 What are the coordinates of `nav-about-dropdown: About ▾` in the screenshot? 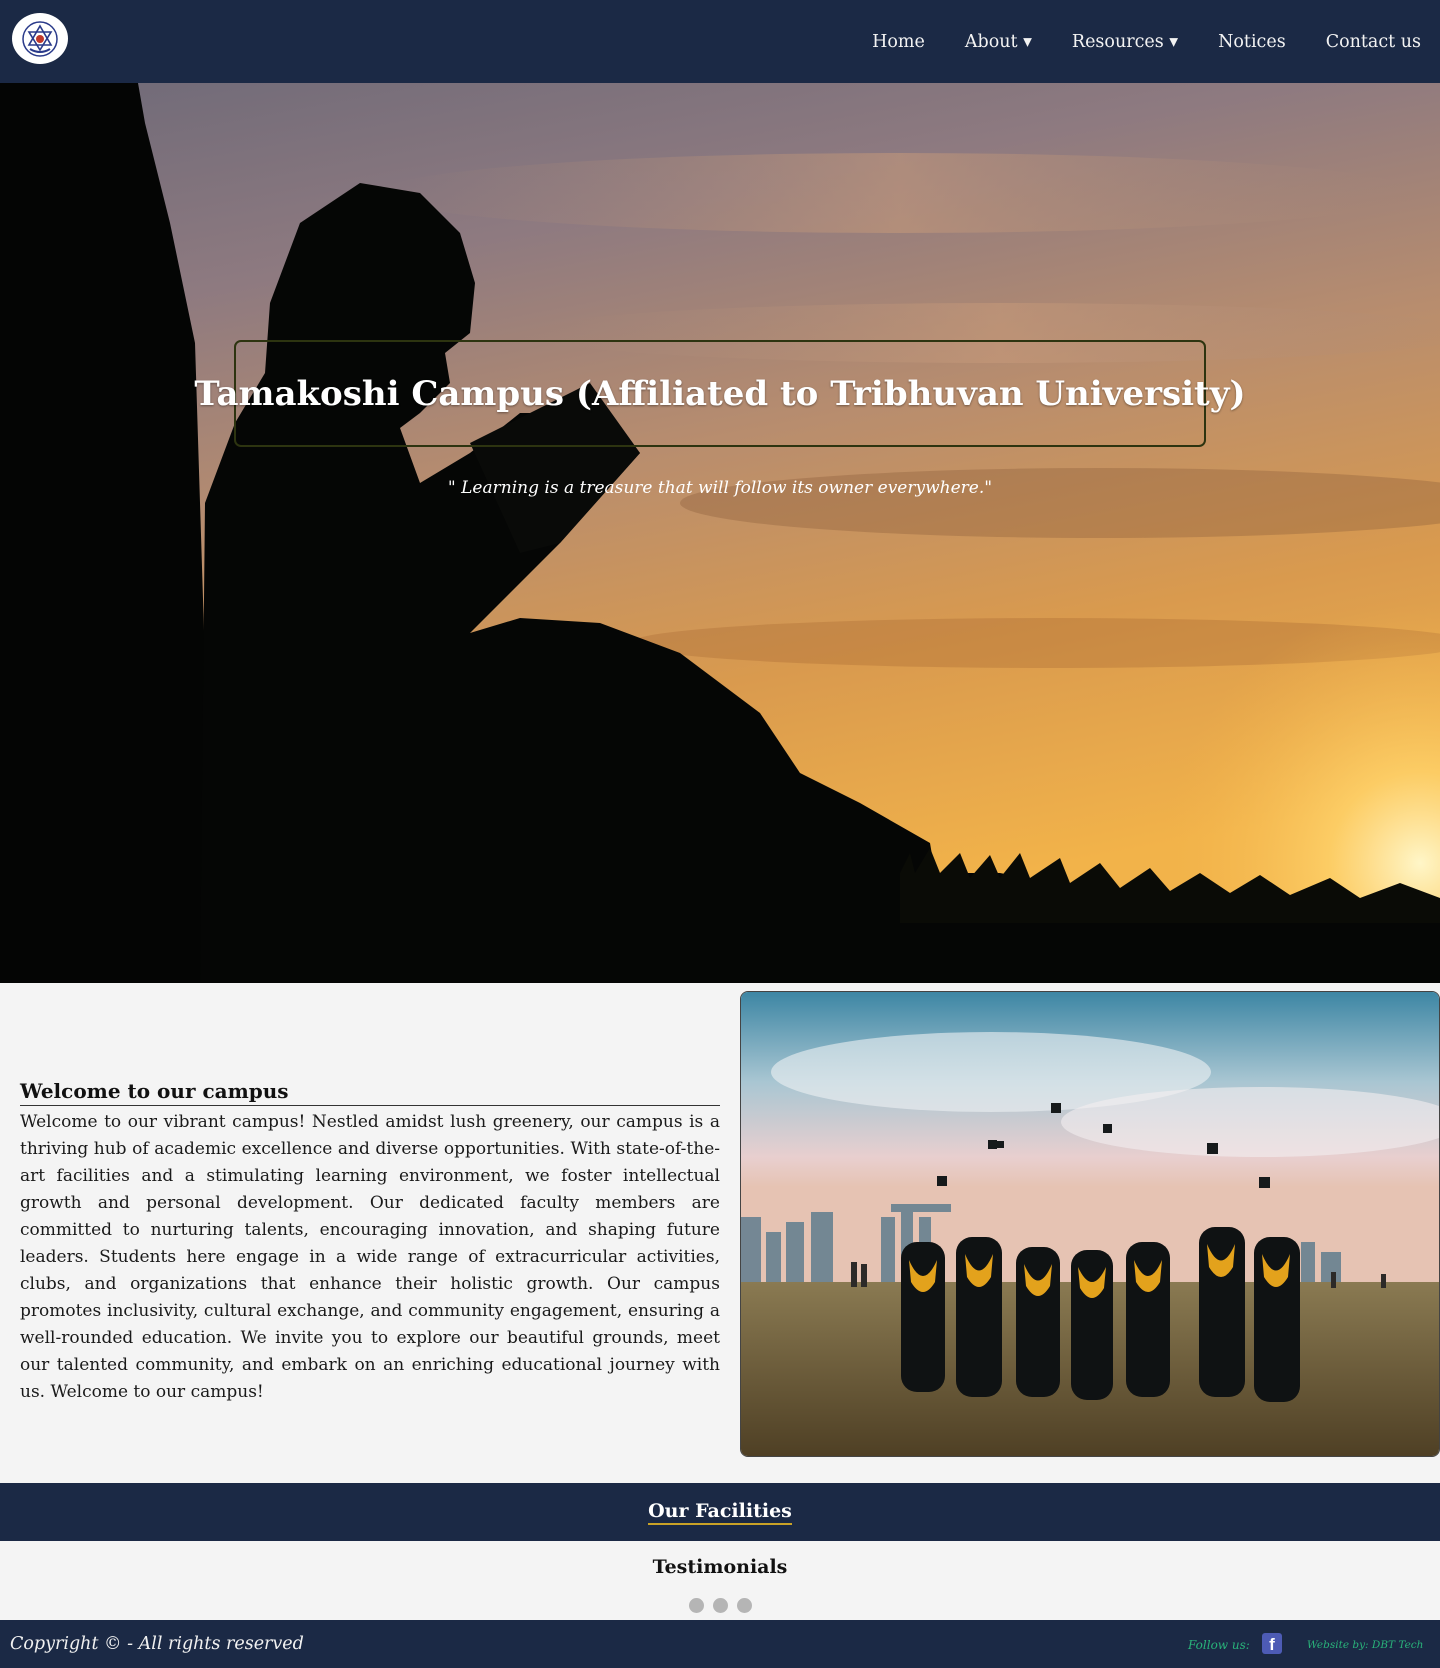 It's located at (998, 42).